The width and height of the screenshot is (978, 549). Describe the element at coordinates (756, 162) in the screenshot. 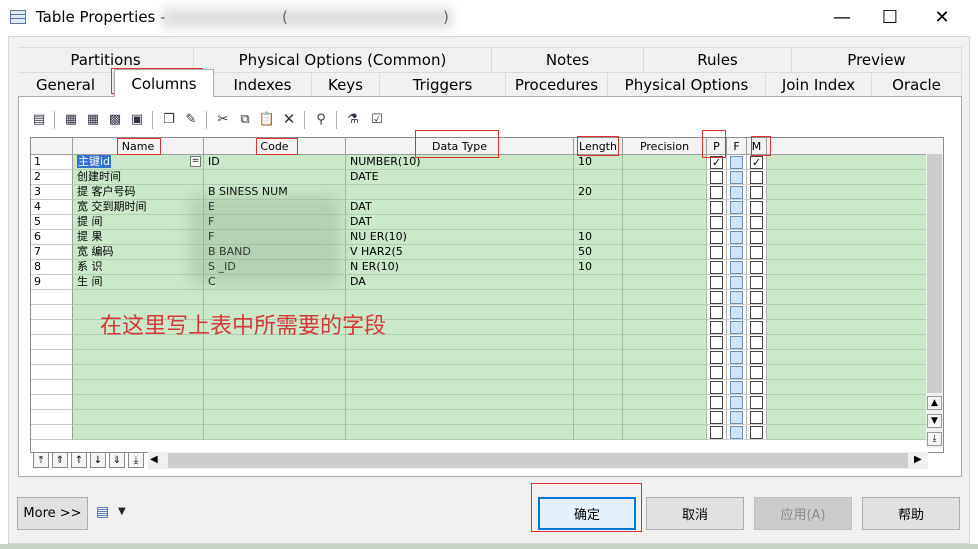

I see `checkbox-m: ✓` at that location.